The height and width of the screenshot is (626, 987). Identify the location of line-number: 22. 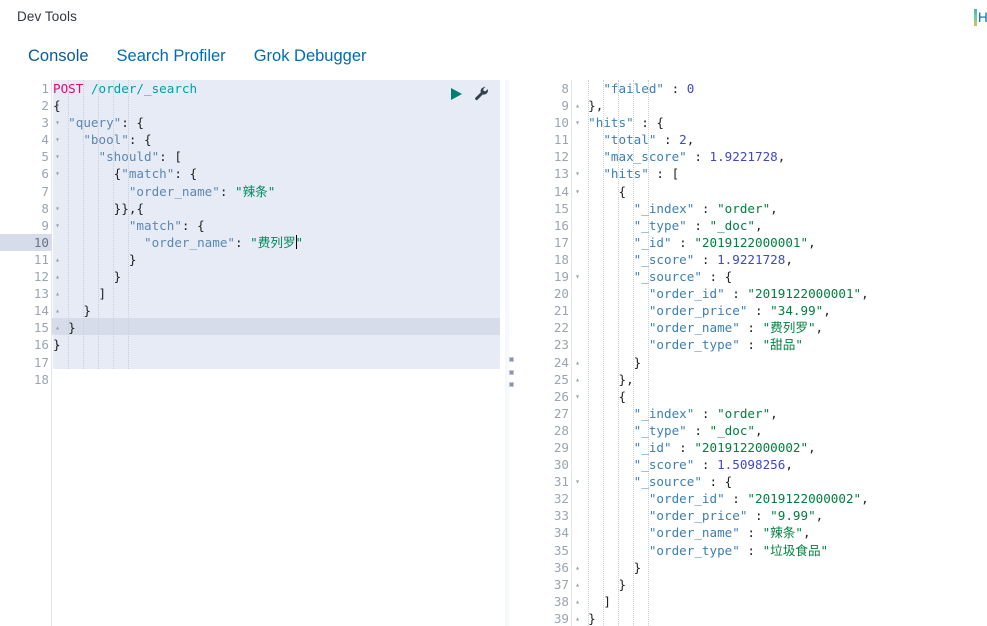
(561, 328).